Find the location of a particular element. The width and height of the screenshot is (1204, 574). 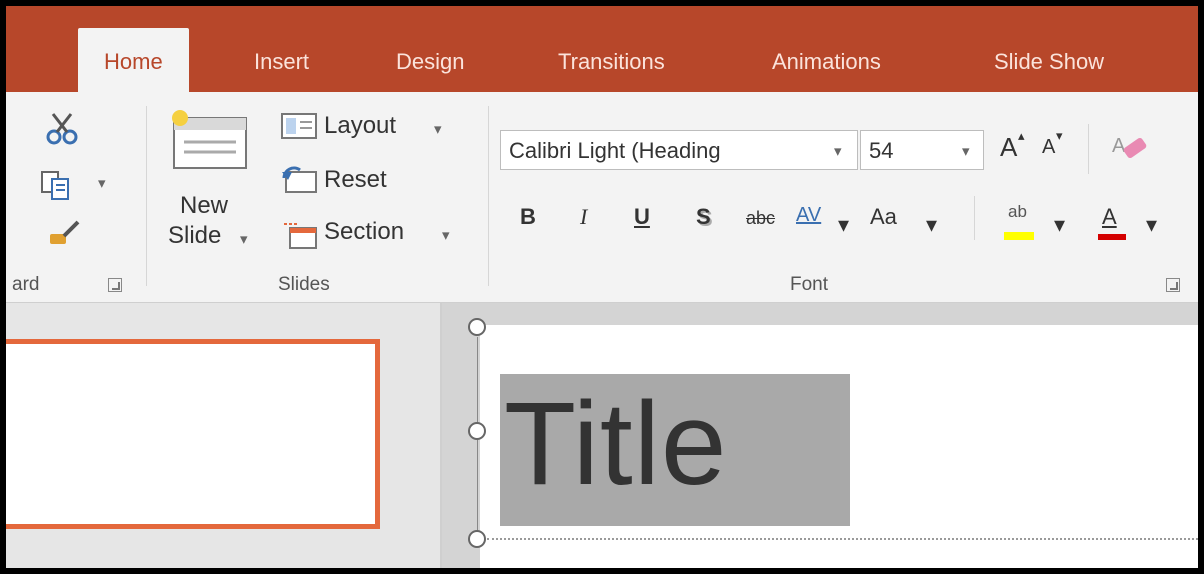

shrink-font-button: A is located at coordinates (1048, 147).